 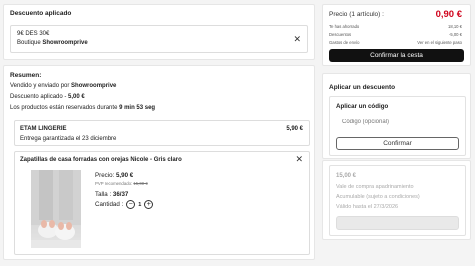 I want to click on product-price: 5,90 €, so click(x=124, y=175).